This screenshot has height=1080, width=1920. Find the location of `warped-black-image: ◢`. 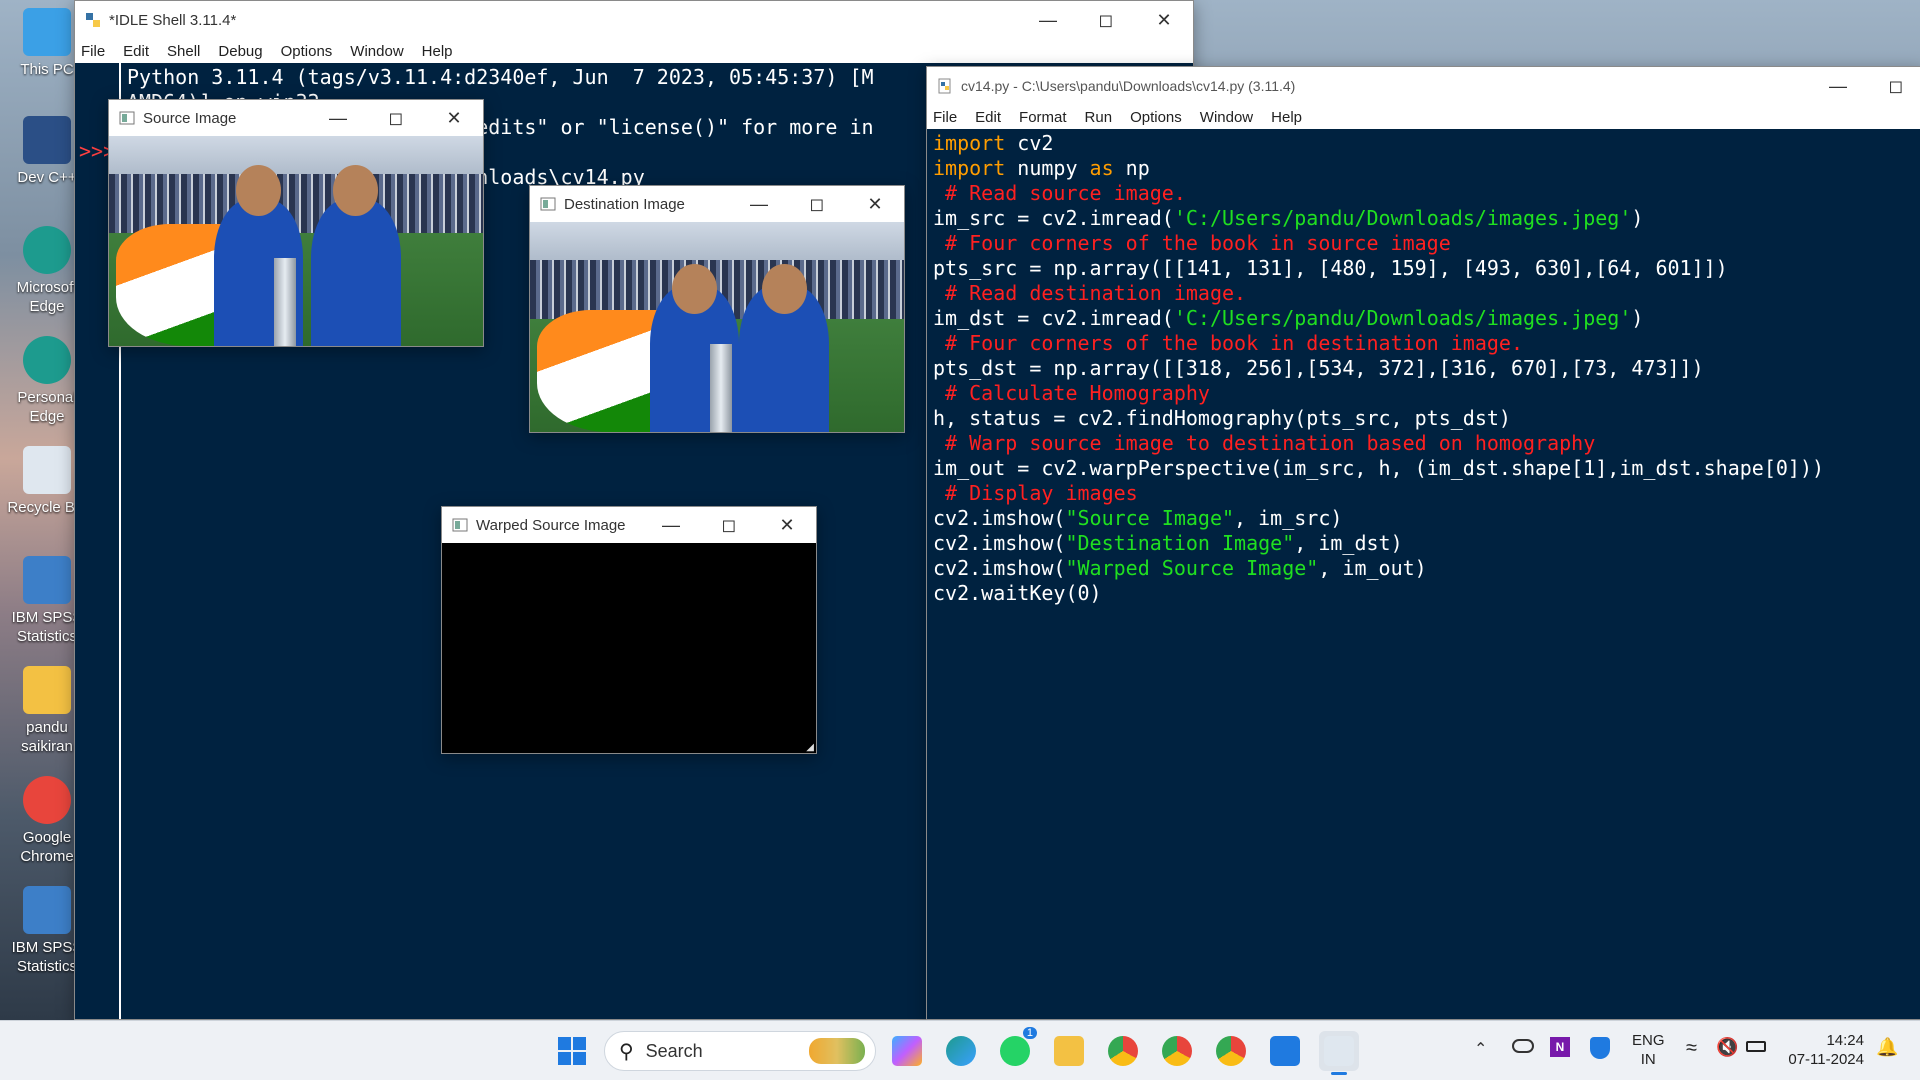

warped-black-image: ◢ is located at coordinates (629, 648).